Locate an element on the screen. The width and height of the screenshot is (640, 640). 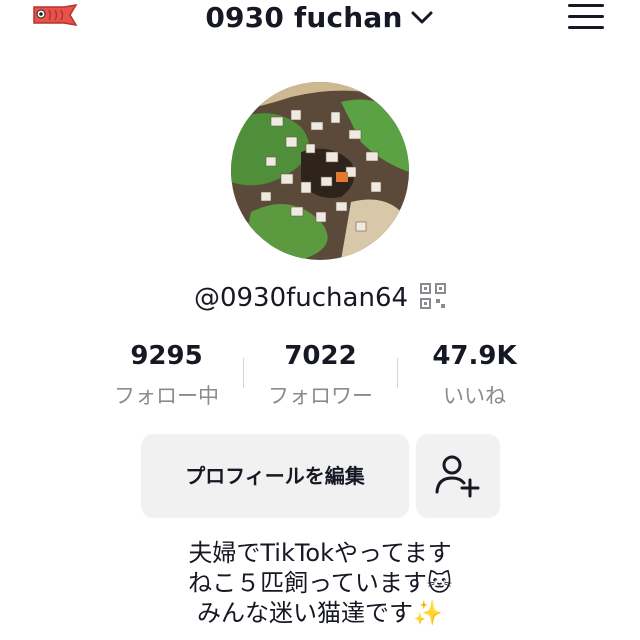
profile-bio: 夫婦でTikTokやってます ねこ５匹飼っています🐱 みんな迷い猫達です✨ is located at coordinates (320, 583).